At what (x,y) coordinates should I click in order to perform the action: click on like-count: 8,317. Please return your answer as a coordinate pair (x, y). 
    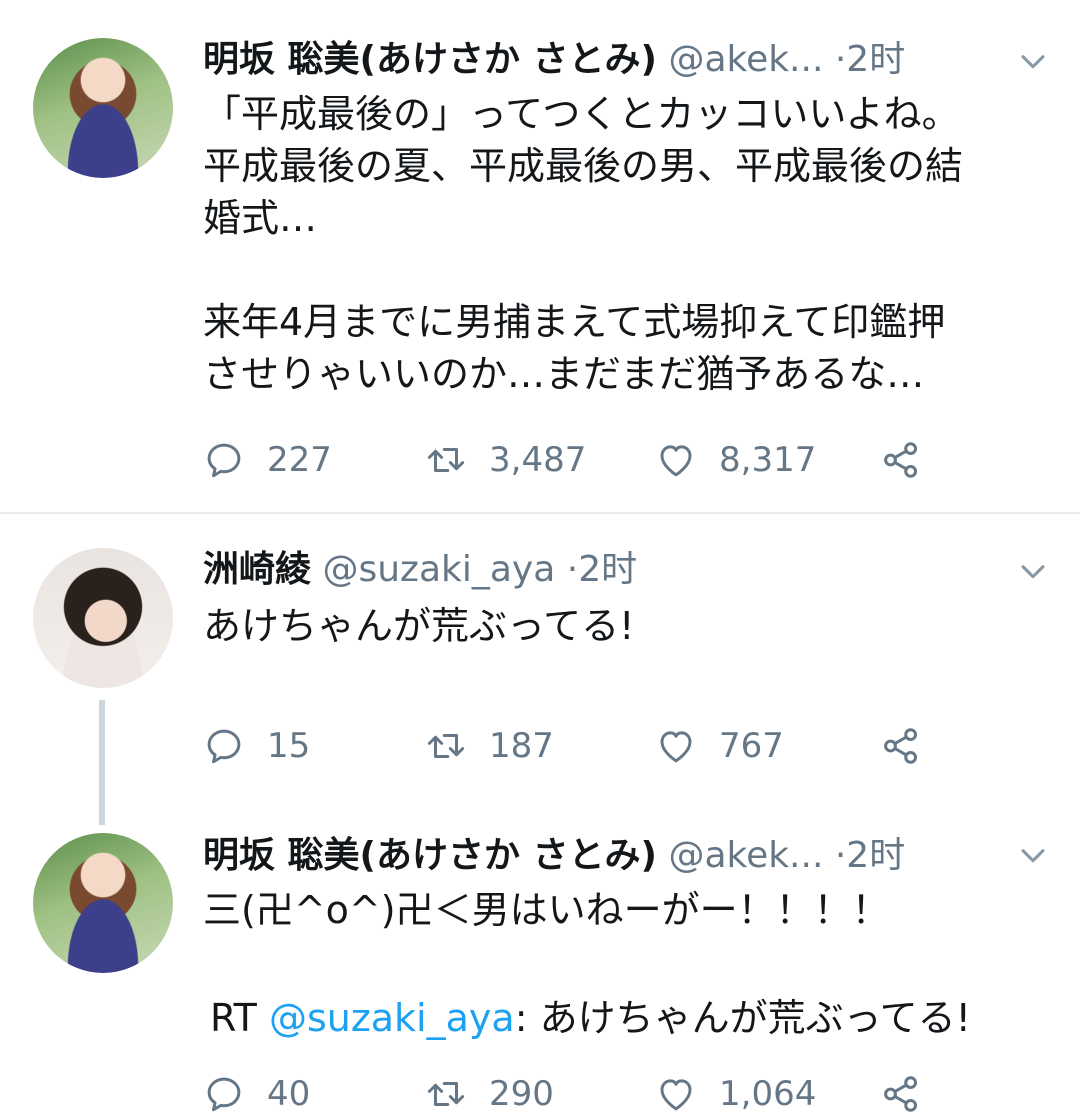
    Looking at the image, I should click on (768, 460).